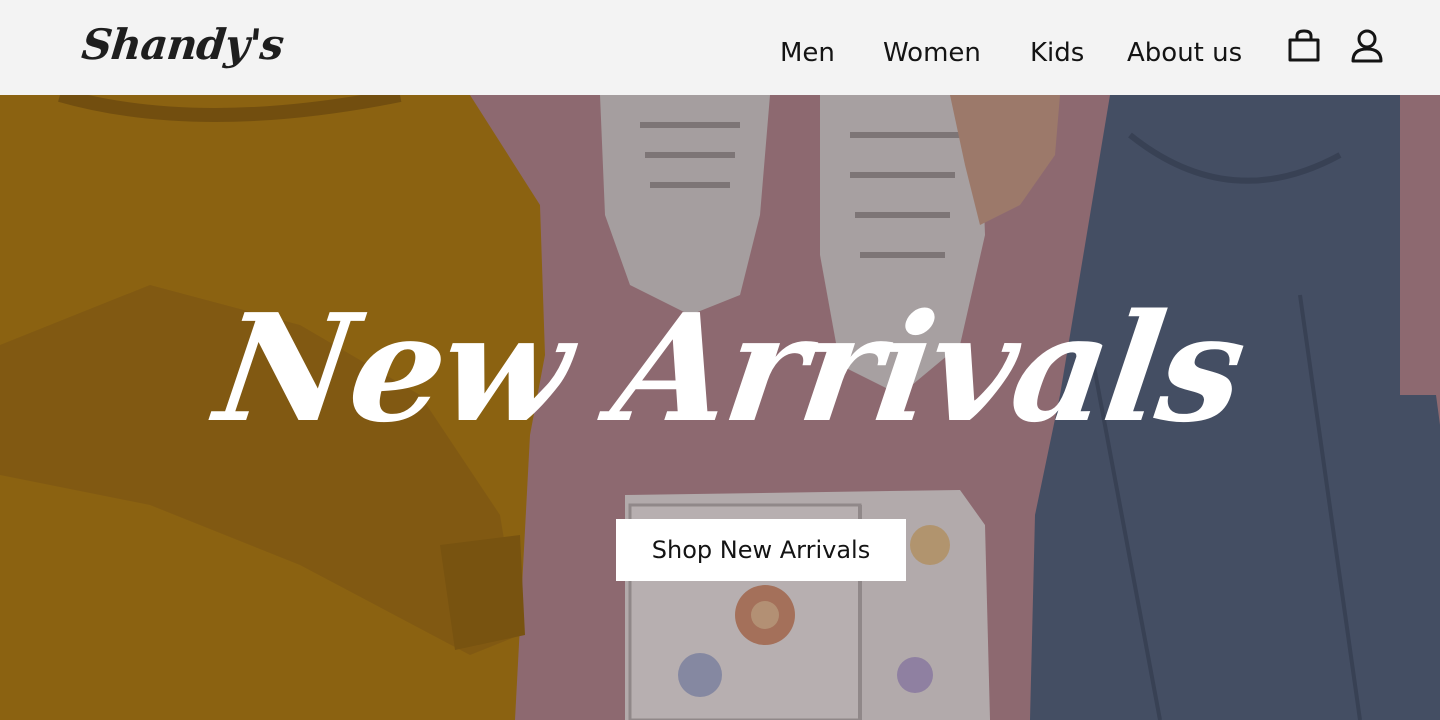 The image size is (1440, 720). Describe the element at coordinates (1184, 53) in the screenshot. I see `nav-item-about-us: About us` at that location.